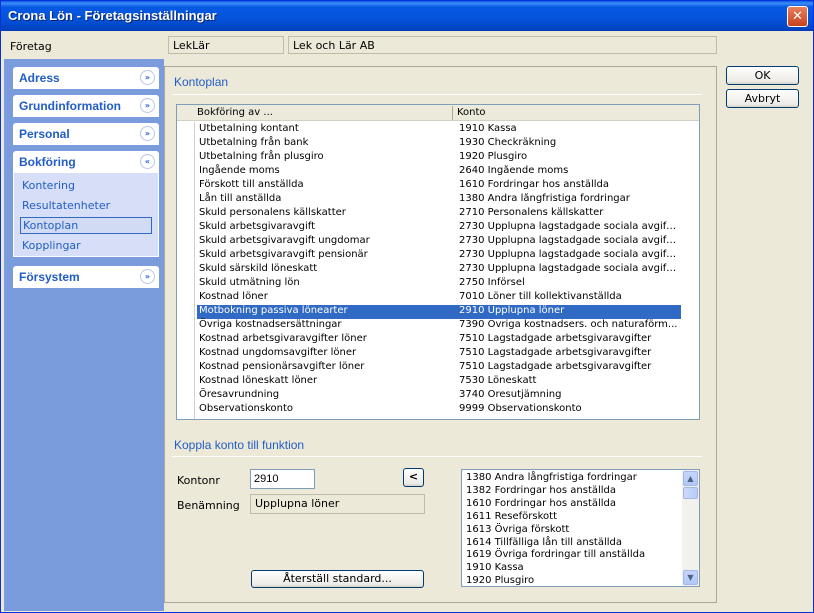 The height and width of the screenshot is (613, 814). Describe the element at coordinates (797, 16) in the screenshot. I see `close-button: ✕` at that location.